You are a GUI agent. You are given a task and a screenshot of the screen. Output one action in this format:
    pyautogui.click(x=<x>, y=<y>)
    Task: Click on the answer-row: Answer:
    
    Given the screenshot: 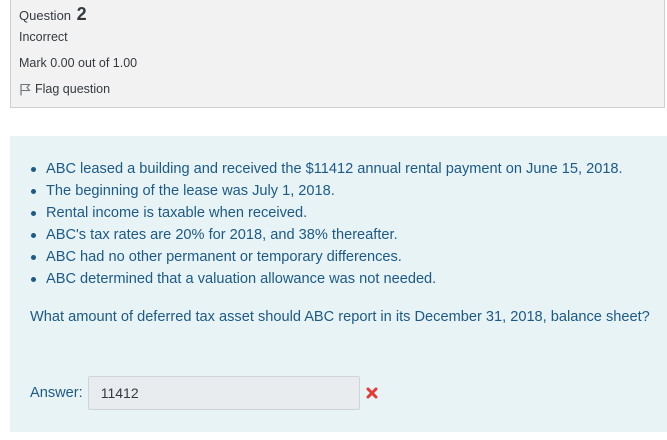 What is the action you would take?
    pyautogui.click(x=204, y=393)
    